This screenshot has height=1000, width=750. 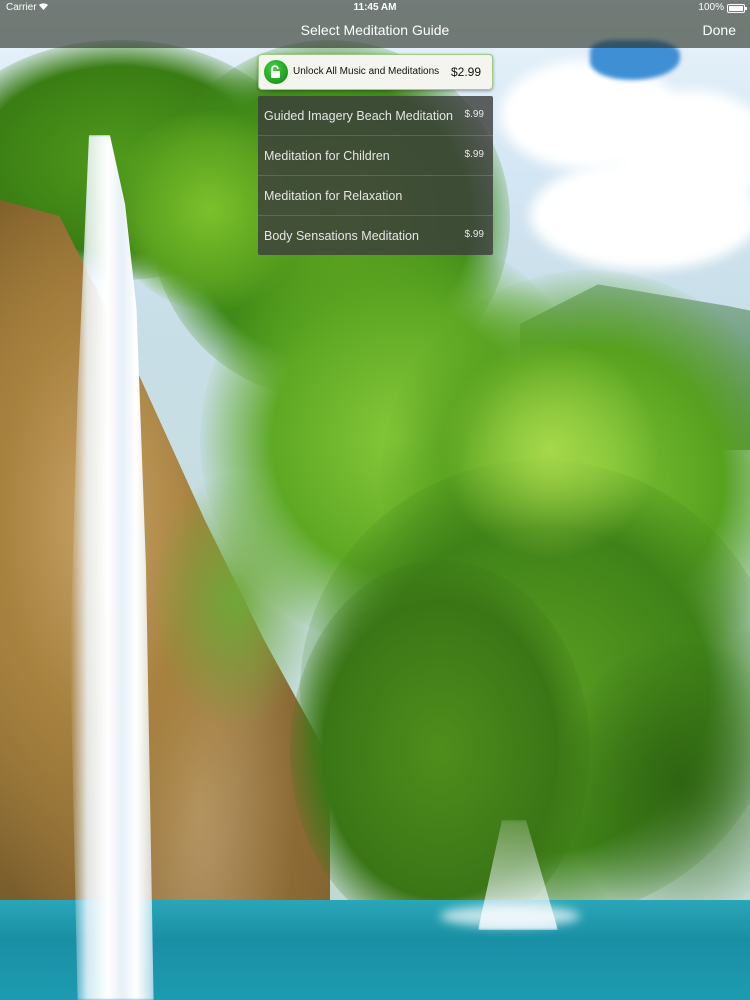 I want to click on unlock-all-label: Unlock All Music and Meditations, so click(x=366, y=71).